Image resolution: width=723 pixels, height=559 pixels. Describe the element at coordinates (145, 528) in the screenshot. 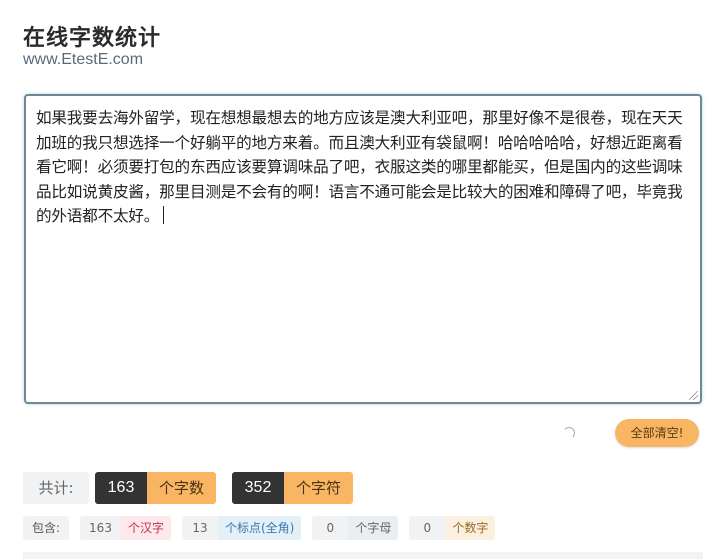

I see `han-count-label: 个汉字` at that location.